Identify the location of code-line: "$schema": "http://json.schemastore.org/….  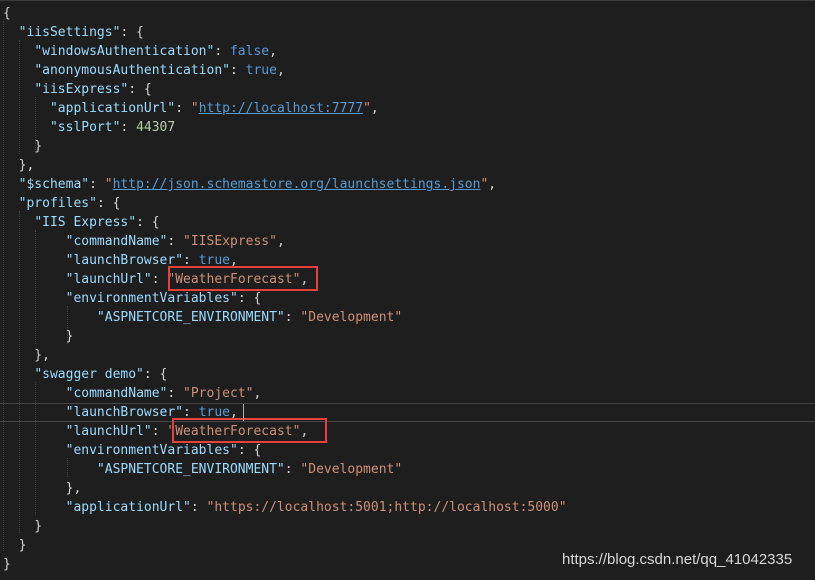
(407, 184).